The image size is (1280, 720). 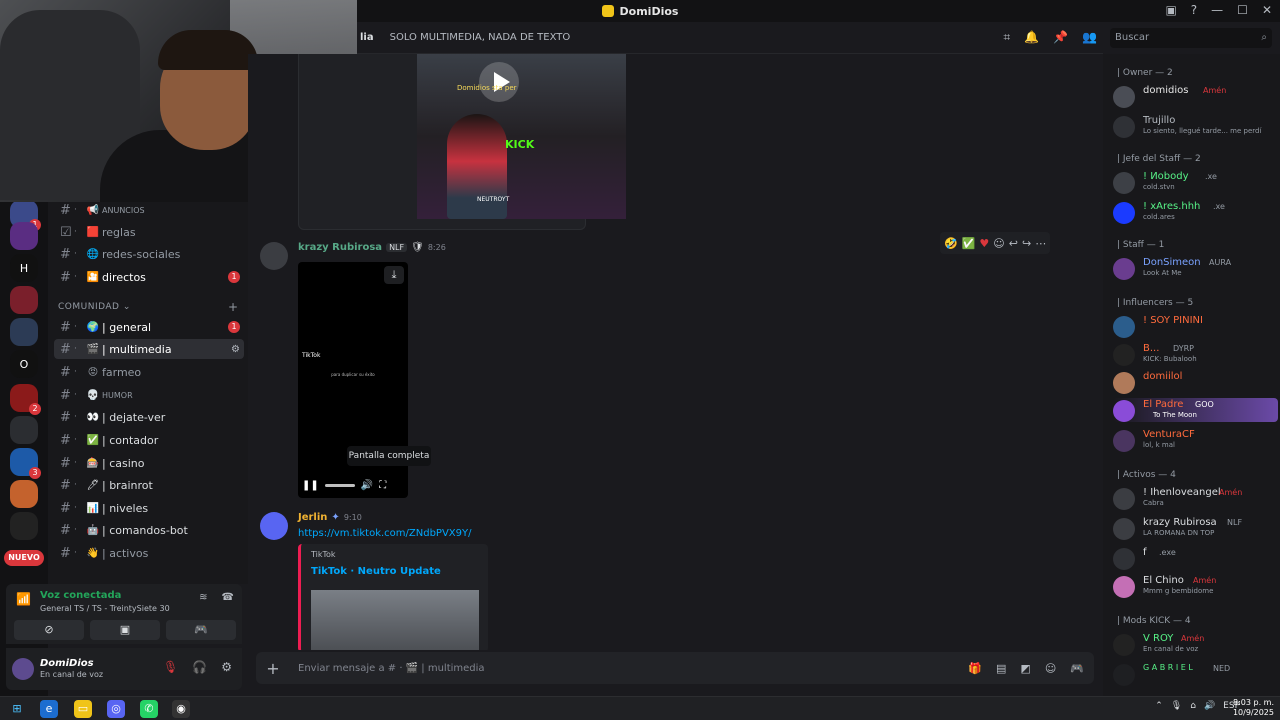 What do you see at coordinates (1013, 243) in the screenshot?
I see `reply-icon: ↩` at bounding box center [1013, 243].